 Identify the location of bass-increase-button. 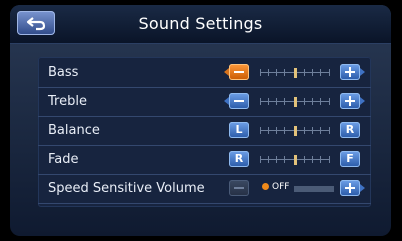
(352, 72).